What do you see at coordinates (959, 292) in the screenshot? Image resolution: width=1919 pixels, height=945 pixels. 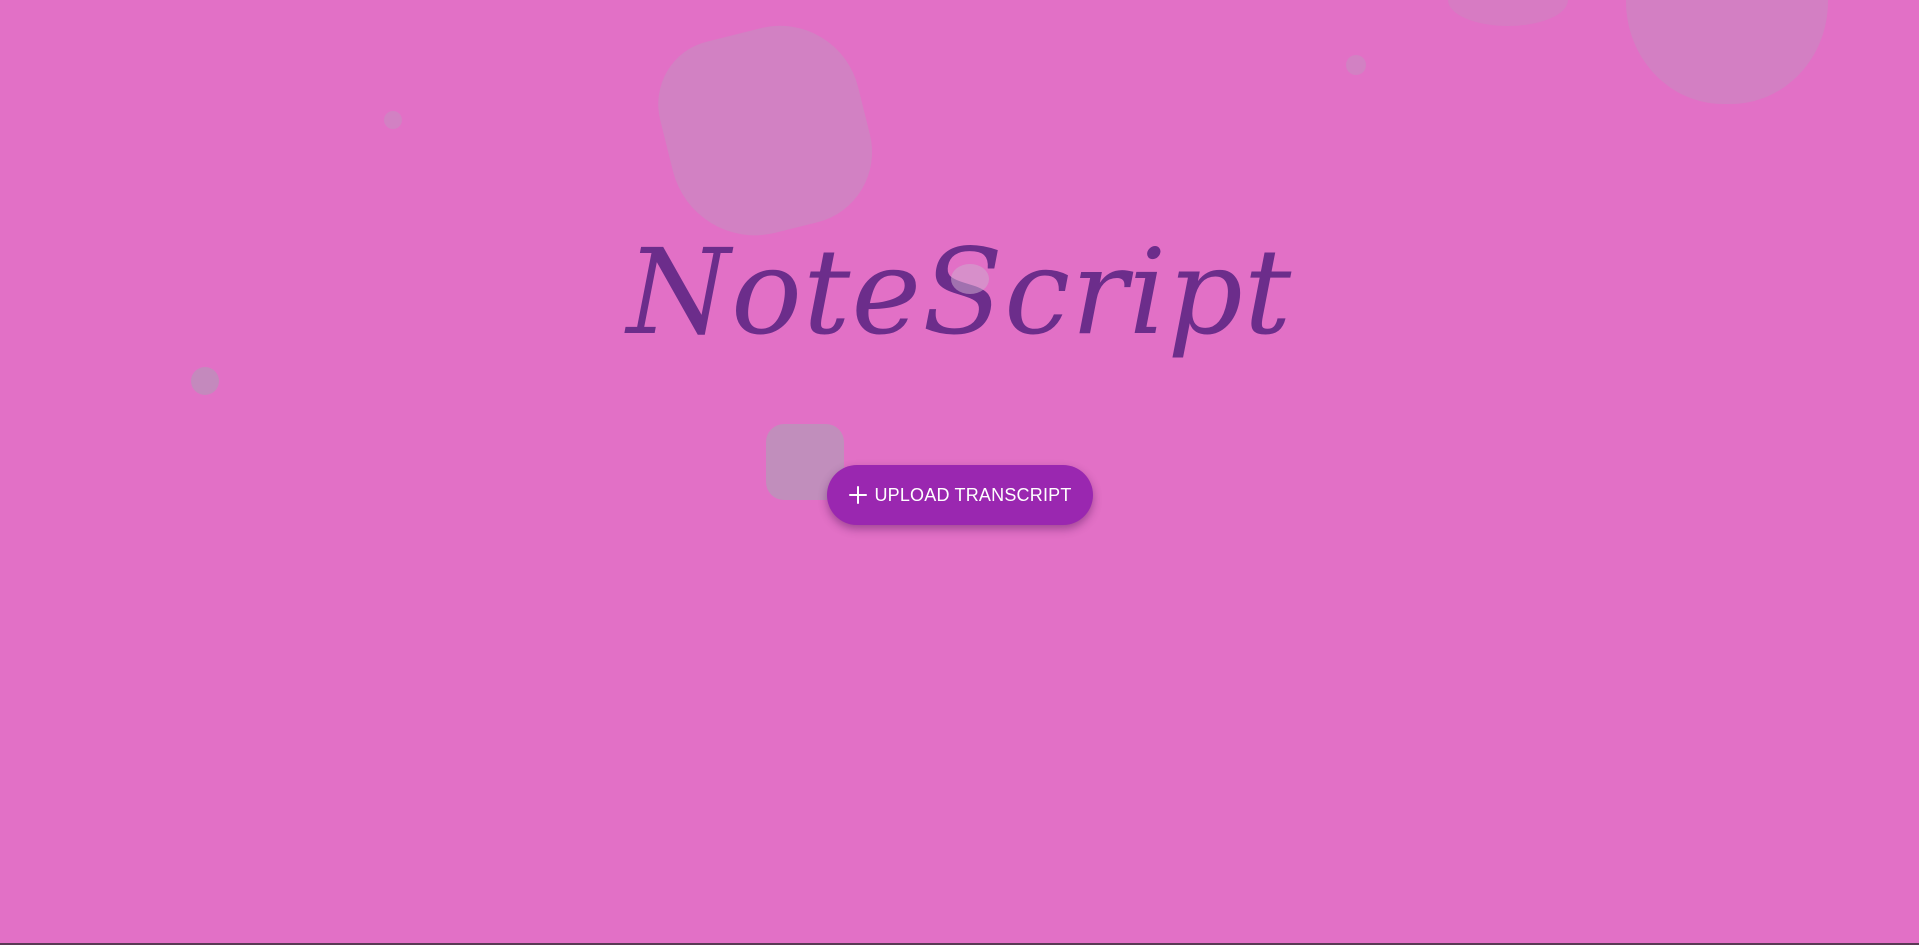 I see `app-title: NoteScript` at bounding box center [959, 292].